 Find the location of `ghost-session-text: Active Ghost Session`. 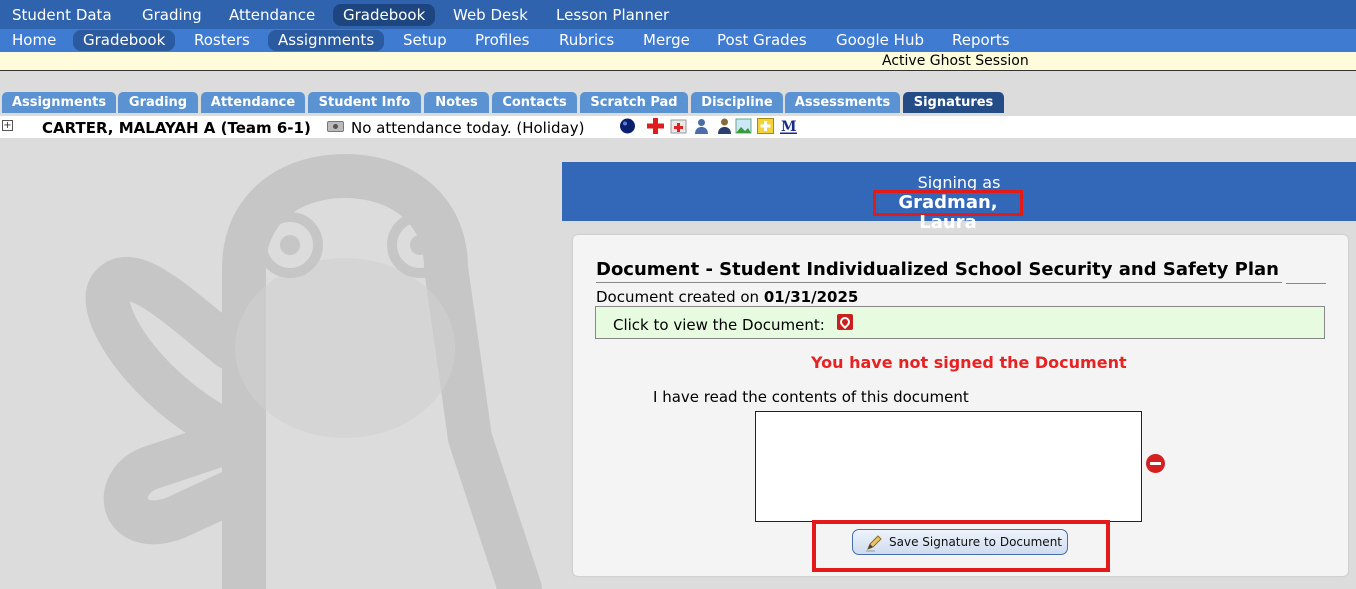

ghost-session-text: Active Ghost Session is located at coordinates (955, 61).